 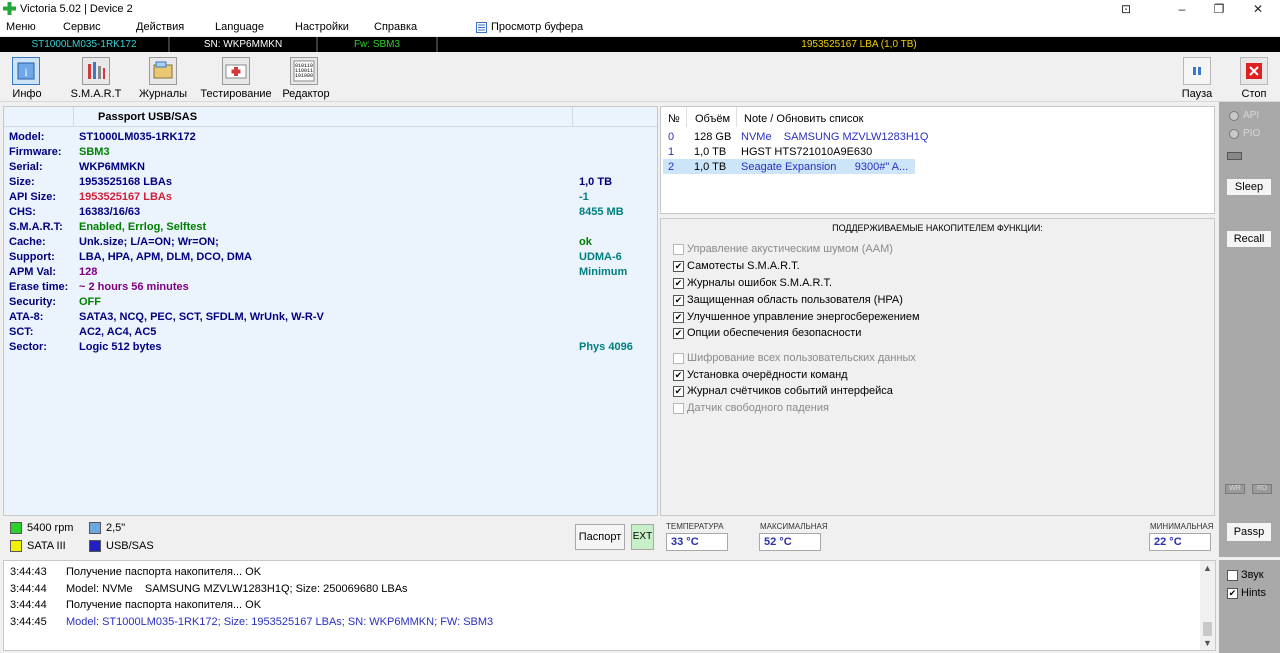 I want to click on svg-text: 101000, so click(x=304, y=76).